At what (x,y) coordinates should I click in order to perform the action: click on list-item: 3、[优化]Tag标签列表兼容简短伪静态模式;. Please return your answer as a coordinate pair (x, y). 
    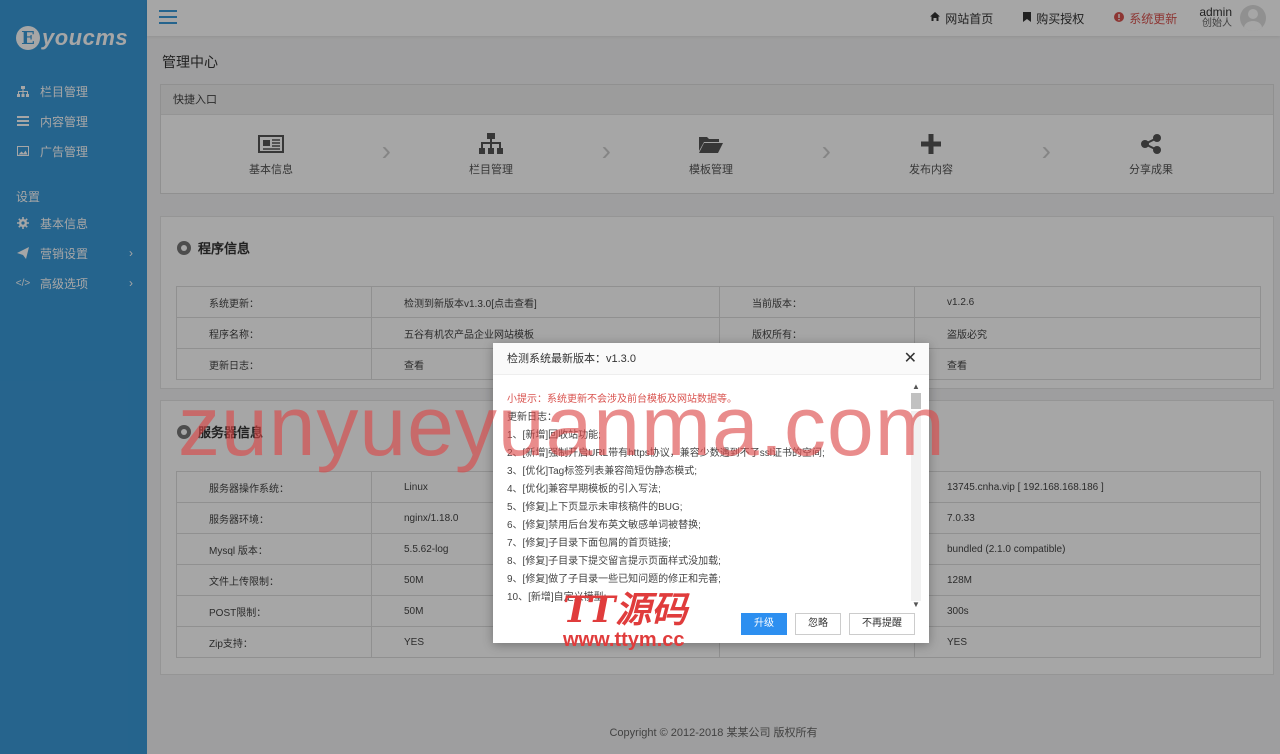
    Looking at the image, I should click on (602, 471).